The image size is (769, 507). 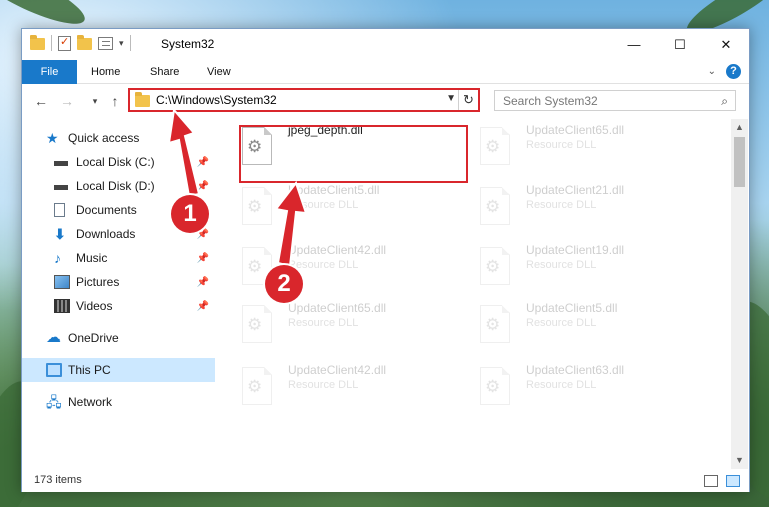 What do you see at coordinates (121, 43) in the screenshot?
I see `chevron-down-icon: ▾` at bounding box center [121, 43].